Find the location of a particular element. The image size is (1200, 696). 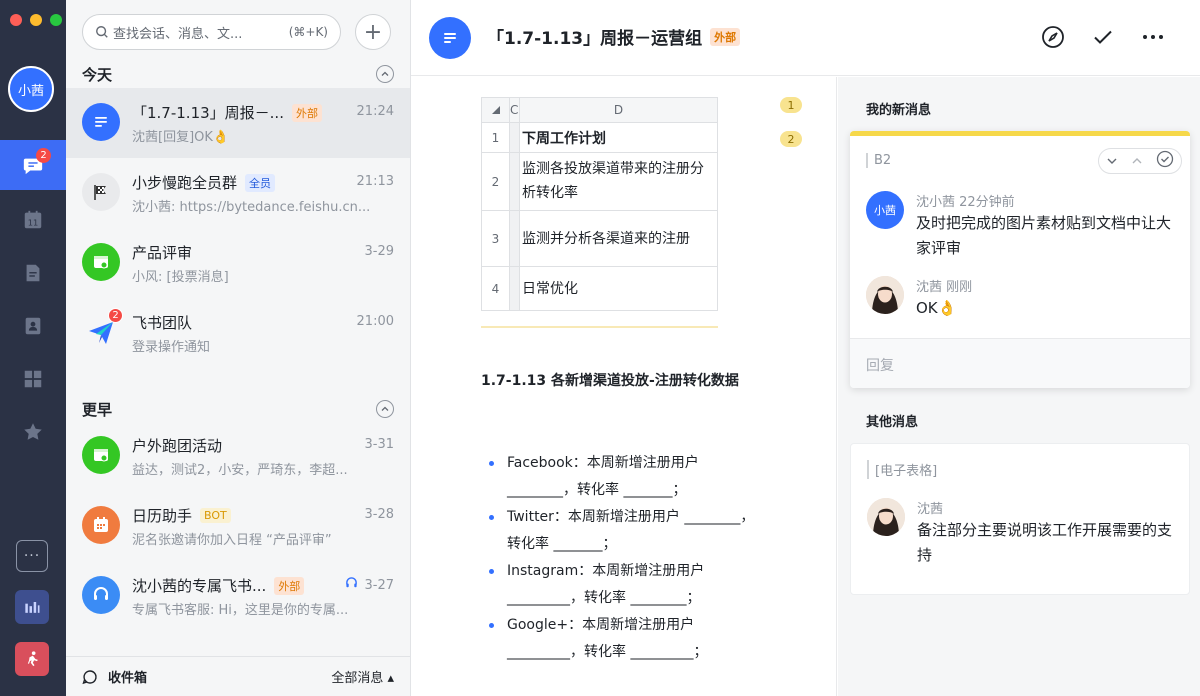

search-box: 查找会话、消息、文... (⌘+K) is located at coordinates (211, 32).